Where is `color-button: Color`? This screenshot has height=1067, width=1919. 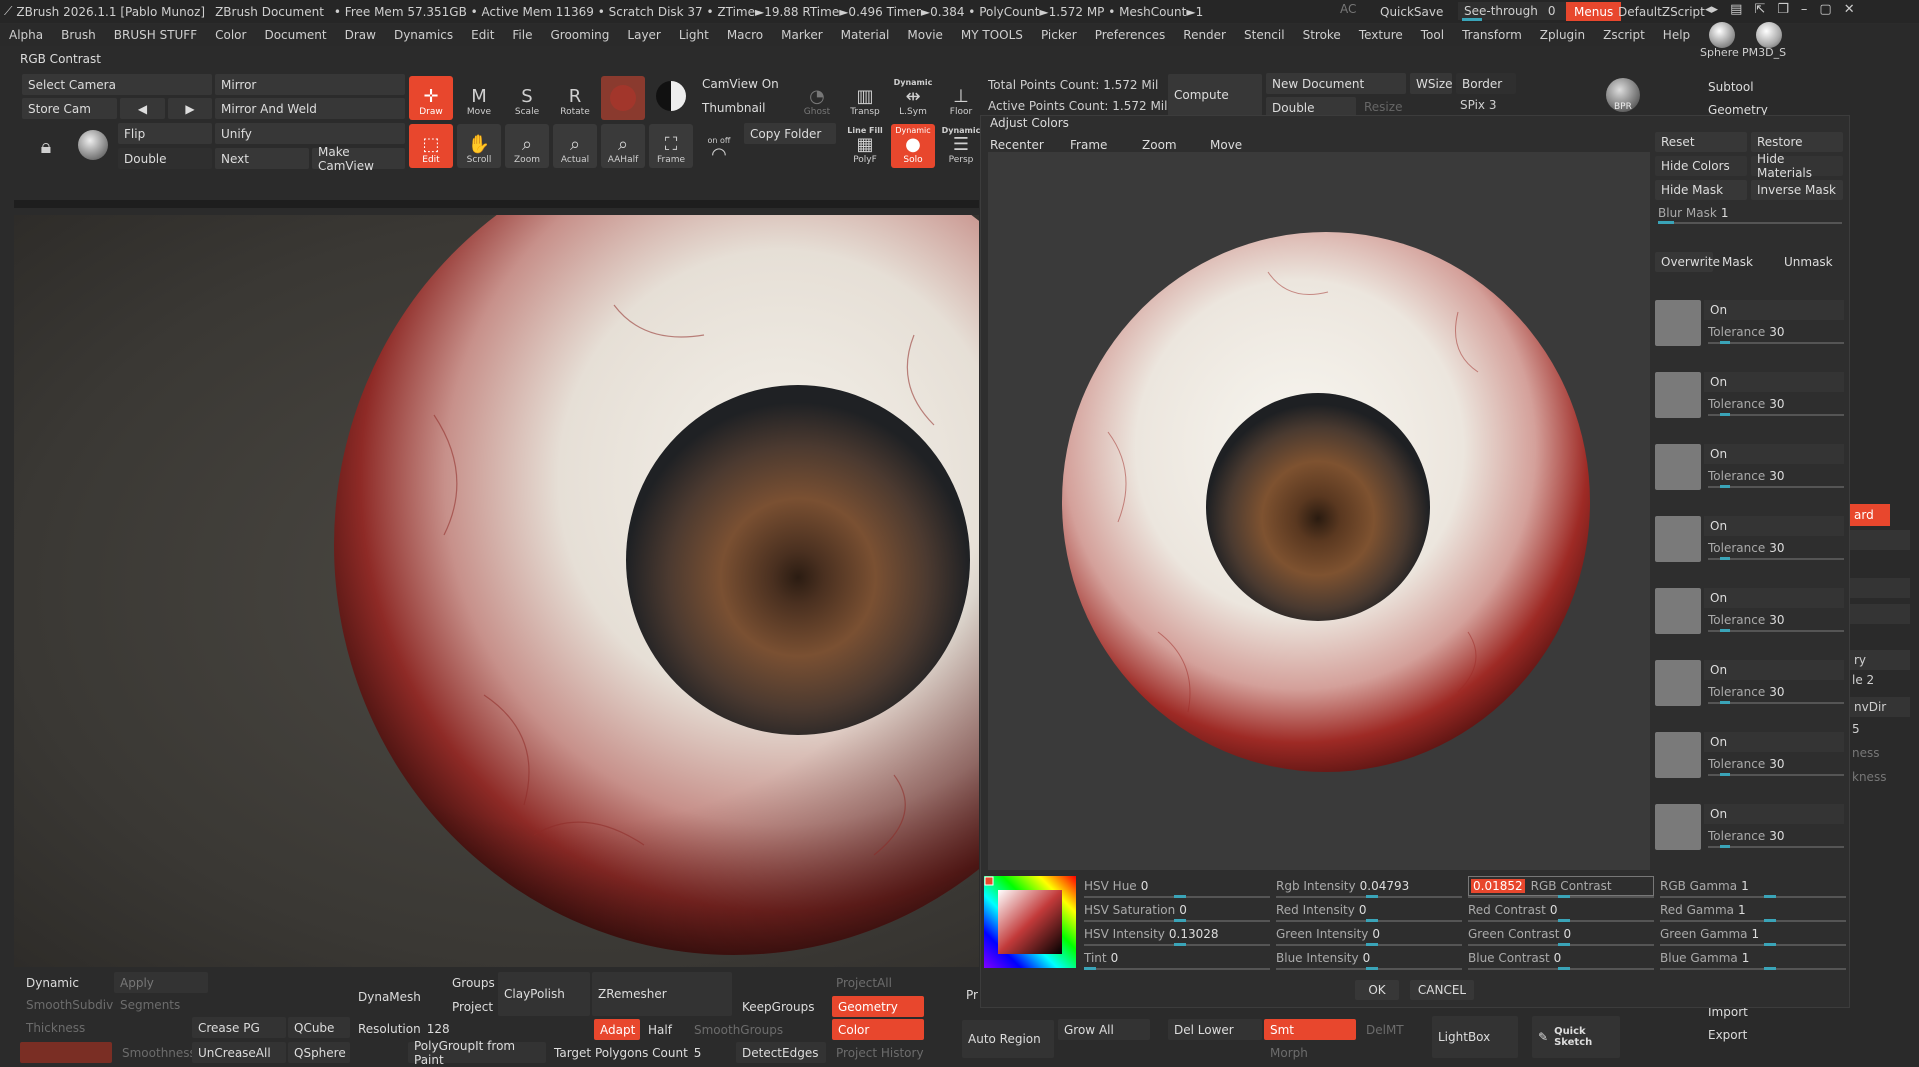
color-button: Color is located at coordinates (878, 1029).